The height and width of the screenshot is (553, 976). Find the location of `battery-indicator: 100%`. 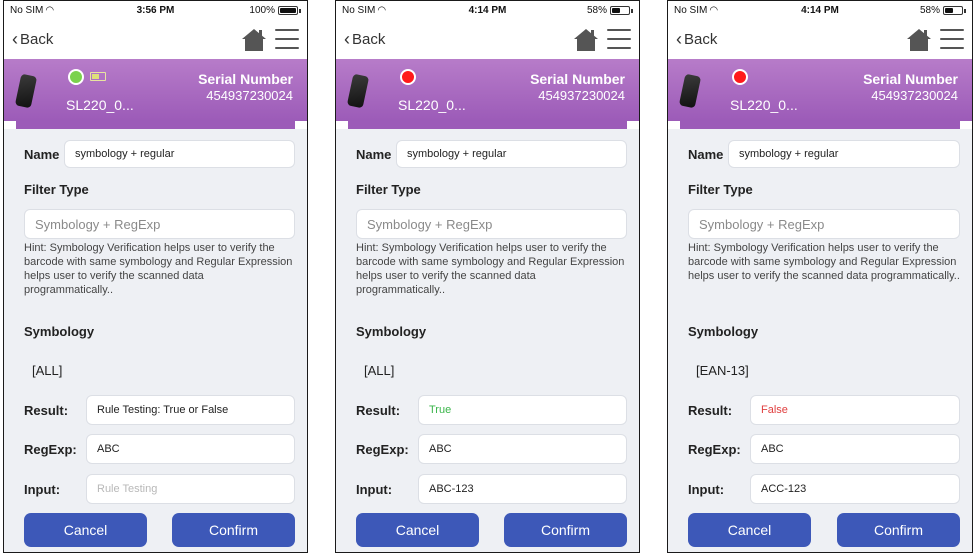

battery-indicator: 100% is located at coordinates (275, 10).